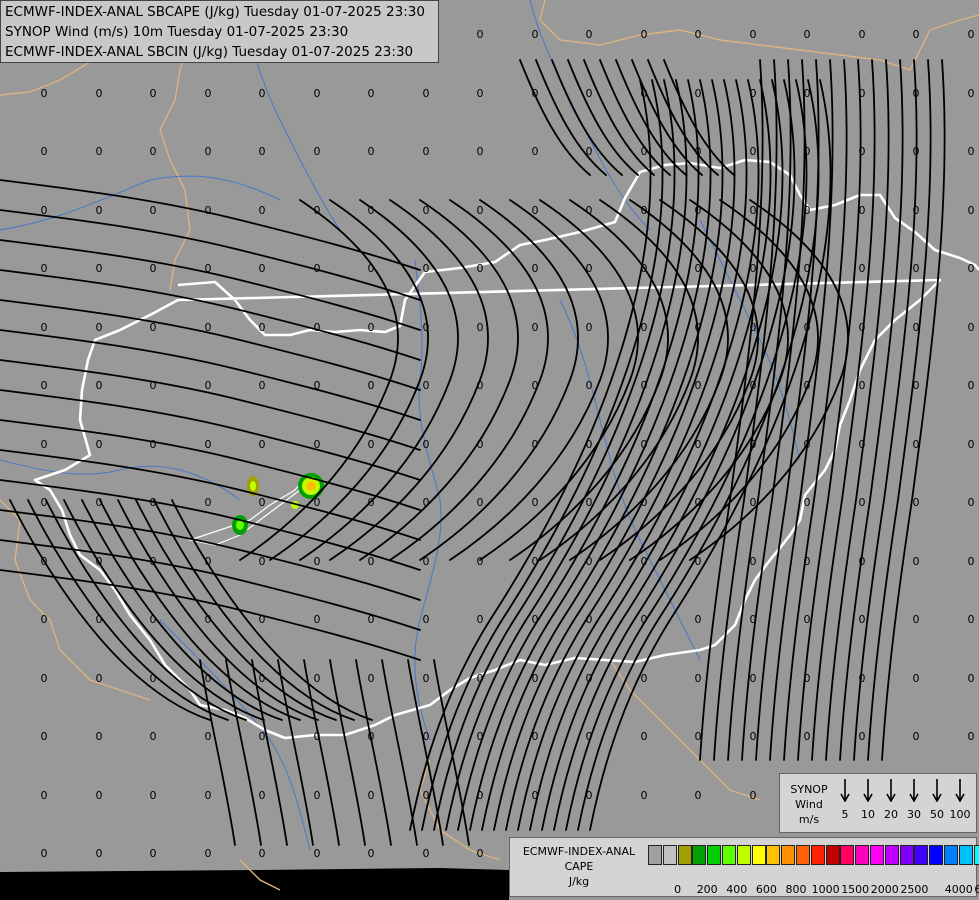 The width and height of the screenshot is (979, 900). I want to click on wind-speed-10: 10, so click(868, 799).